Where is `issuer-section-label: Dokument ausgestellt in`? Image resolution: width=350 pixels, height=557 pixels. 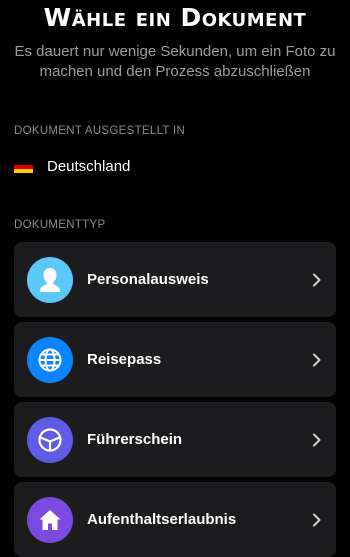 issuer-section-label: Dokument ausgestellt in is located at coordinates (100, 131).